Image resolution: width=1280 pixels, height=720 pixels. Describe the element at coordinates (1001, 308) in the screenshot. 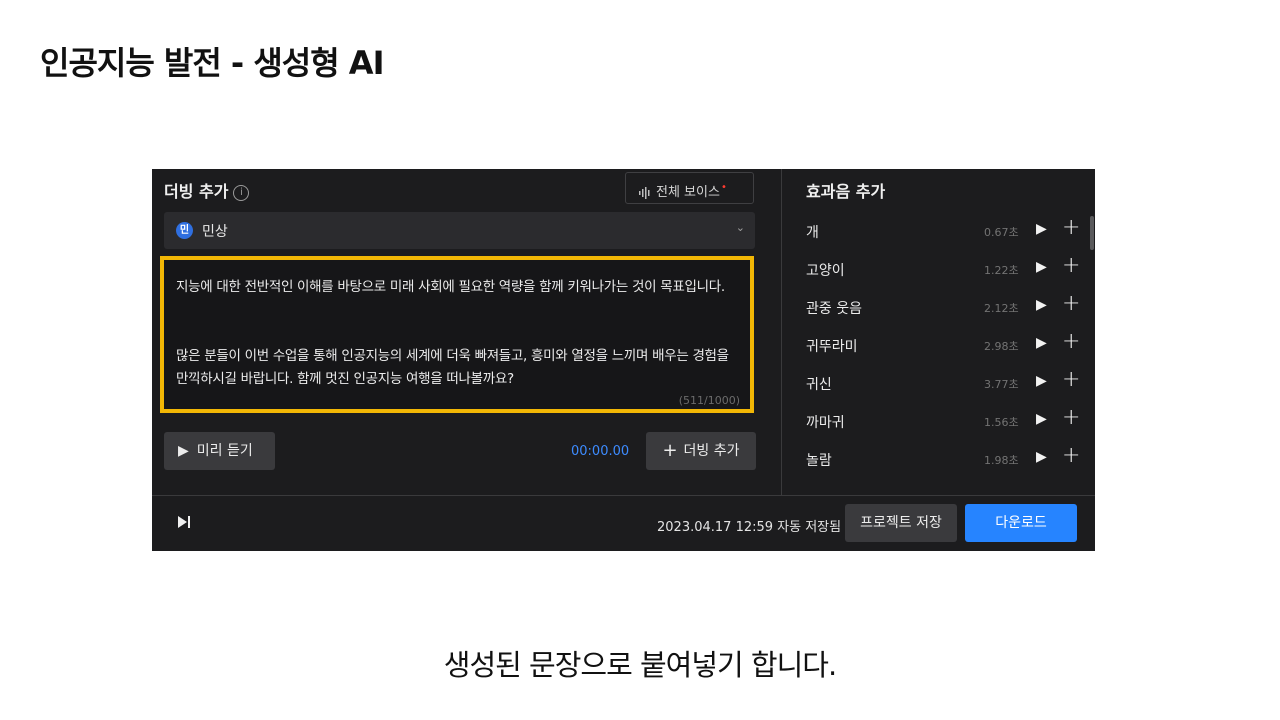

I see `sfx-duration: 2.12초` at that location.